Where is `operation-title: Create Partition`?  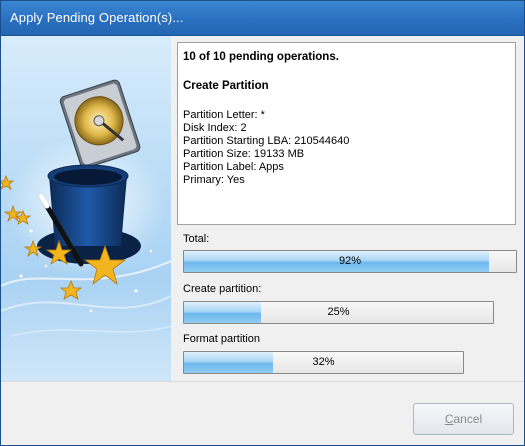 operation-title: Create Partition is located at coordinates (226, 86).